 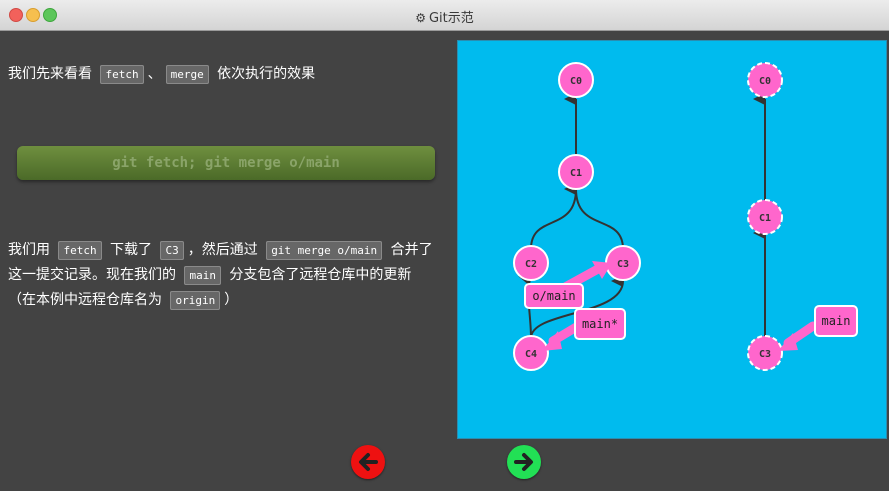 What do you see at coordinates (553, 296) in the screenshot?
I see `branch-o-main-label: o/main` at bounding box center [553, 296].